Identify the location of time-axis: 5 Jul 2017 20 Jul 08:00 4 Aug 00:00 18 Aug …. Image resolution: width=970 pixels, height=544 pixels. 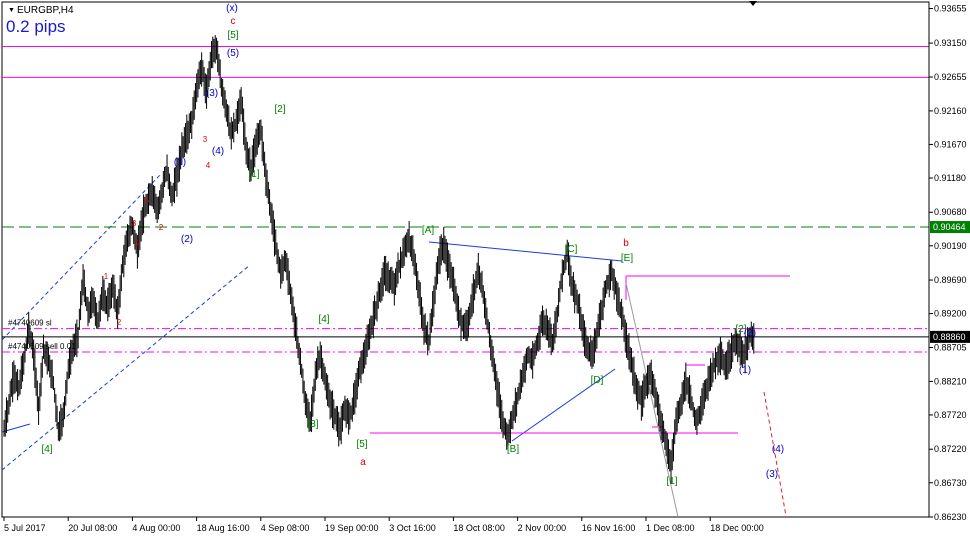
(383, 525).